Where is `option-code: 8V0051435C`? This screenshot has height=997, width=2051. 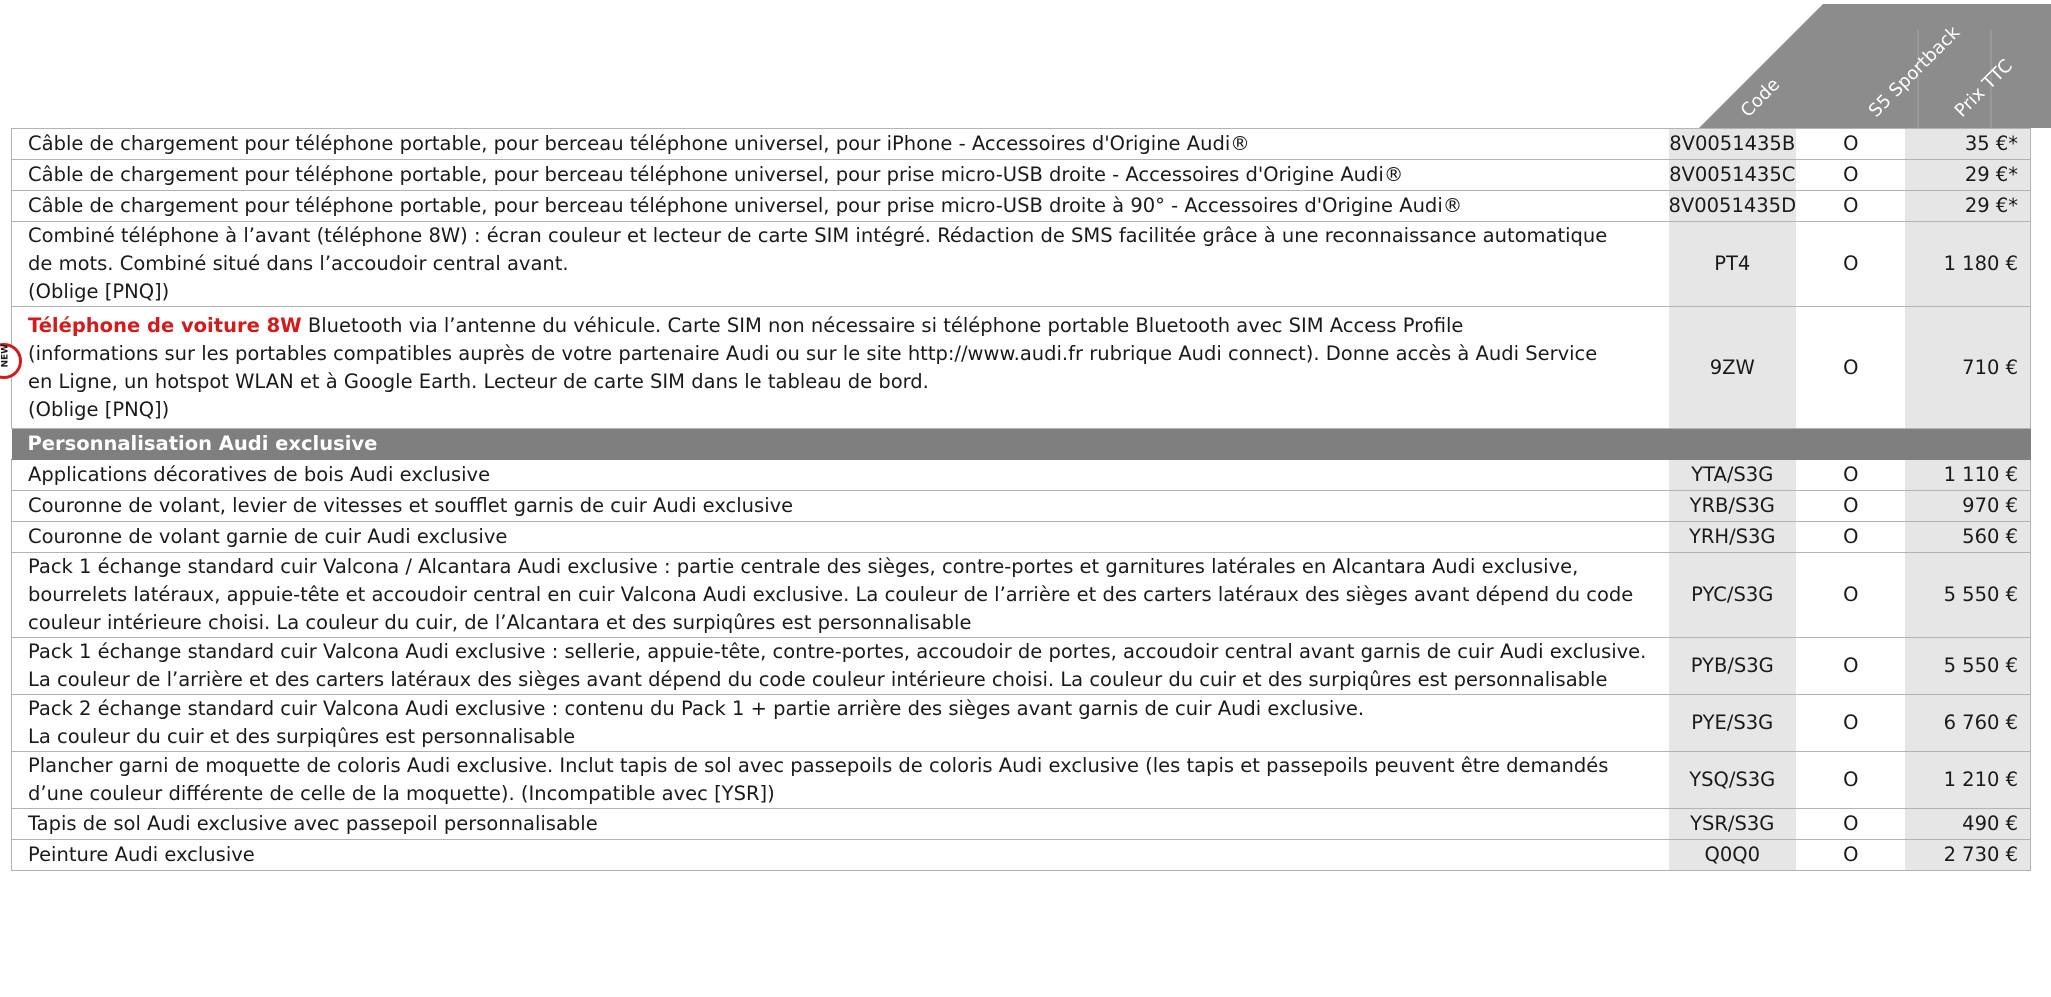
option-code: 8V0051435C is located at coordinates (1732, 175).